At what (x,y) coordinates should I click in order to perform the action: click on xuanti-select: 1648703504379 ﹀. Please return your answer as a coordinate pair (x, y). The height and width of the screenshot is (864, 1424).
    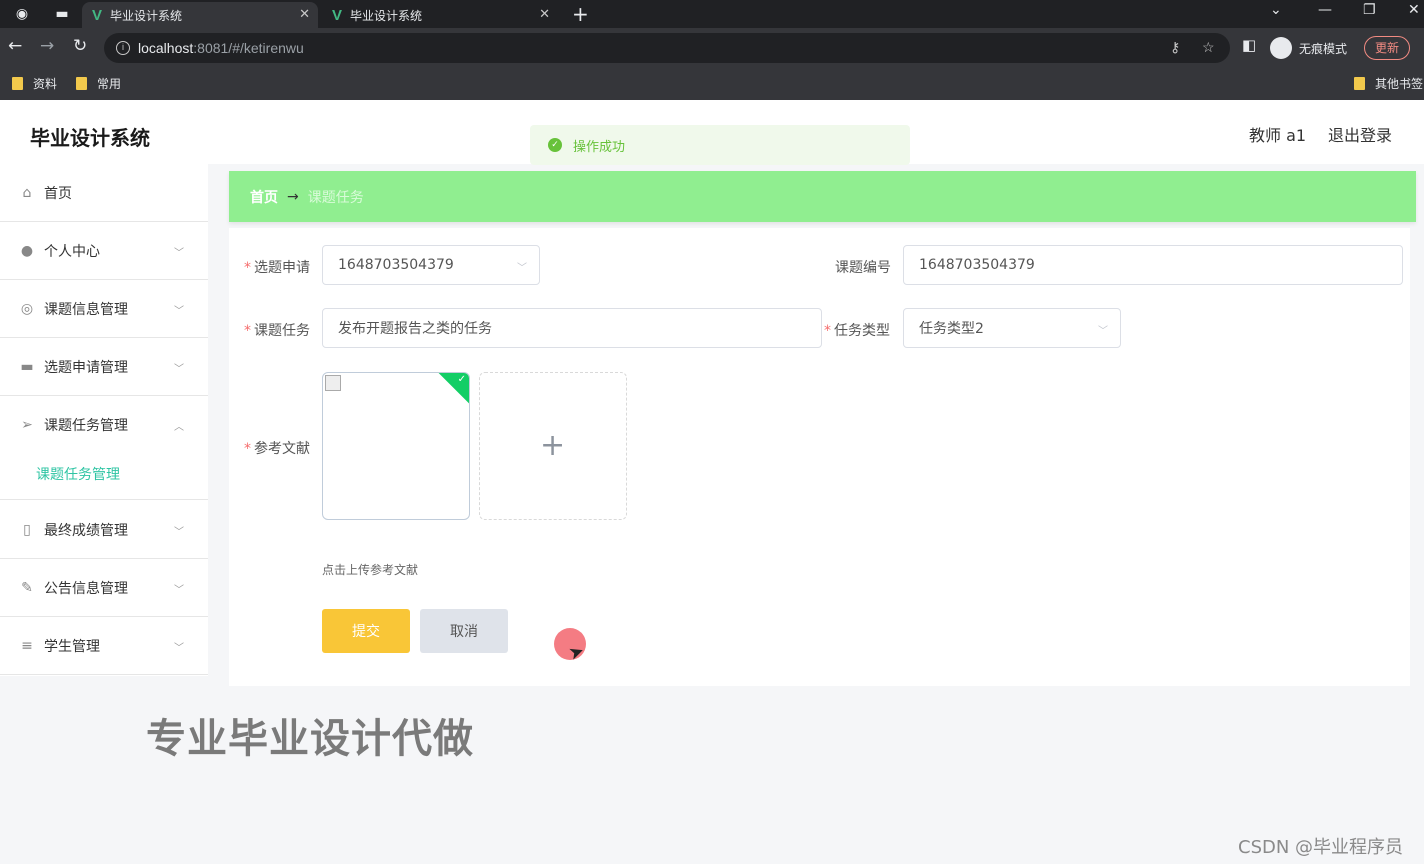
    Looking at the image, I should click on (431, 265).